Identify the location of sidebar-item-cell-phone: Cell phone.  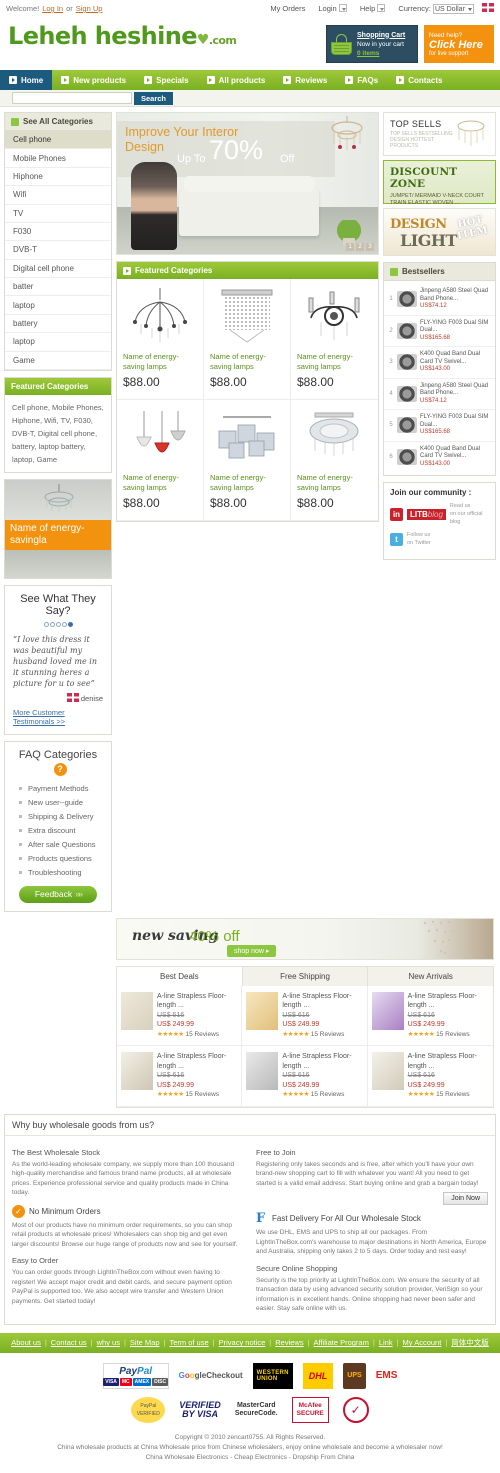
(58, 140).